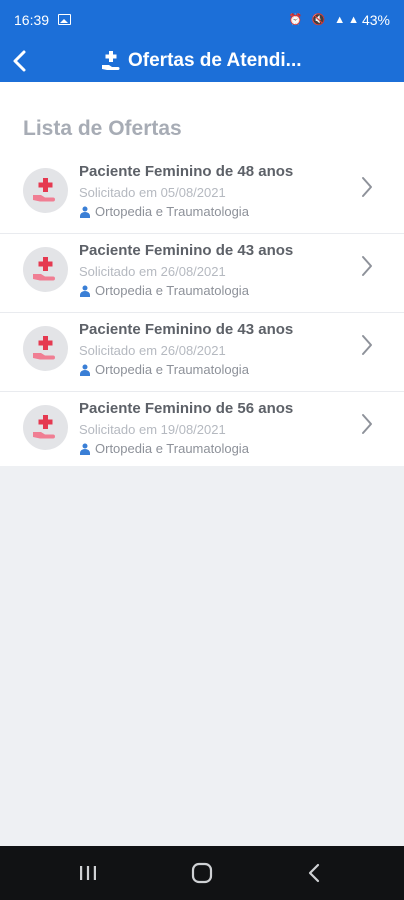  I want to click on system-status-icons: ⏰ 🔇 ▲▲, so click(325, 20).